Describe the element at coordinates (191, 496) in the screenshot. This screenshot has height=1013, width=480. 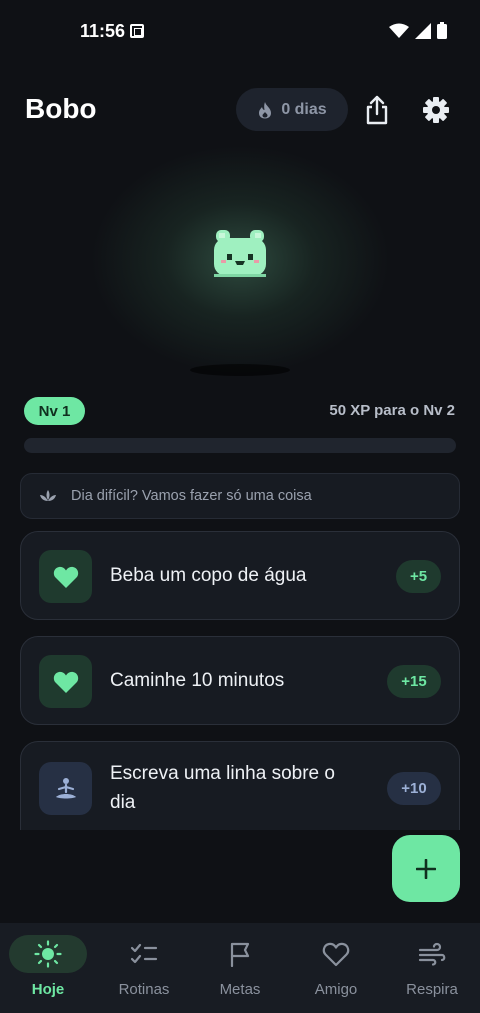
I see `hard-day-text: Dia difícil? Vamos fazer só uma coisa` at that location.